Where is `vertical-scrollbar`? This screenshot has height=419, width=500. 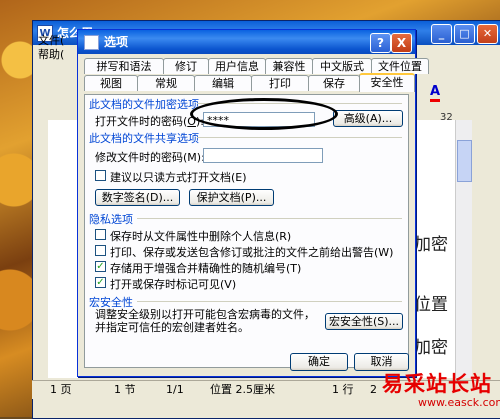
vertical-scrollbar is located at coordinates (463, 249).